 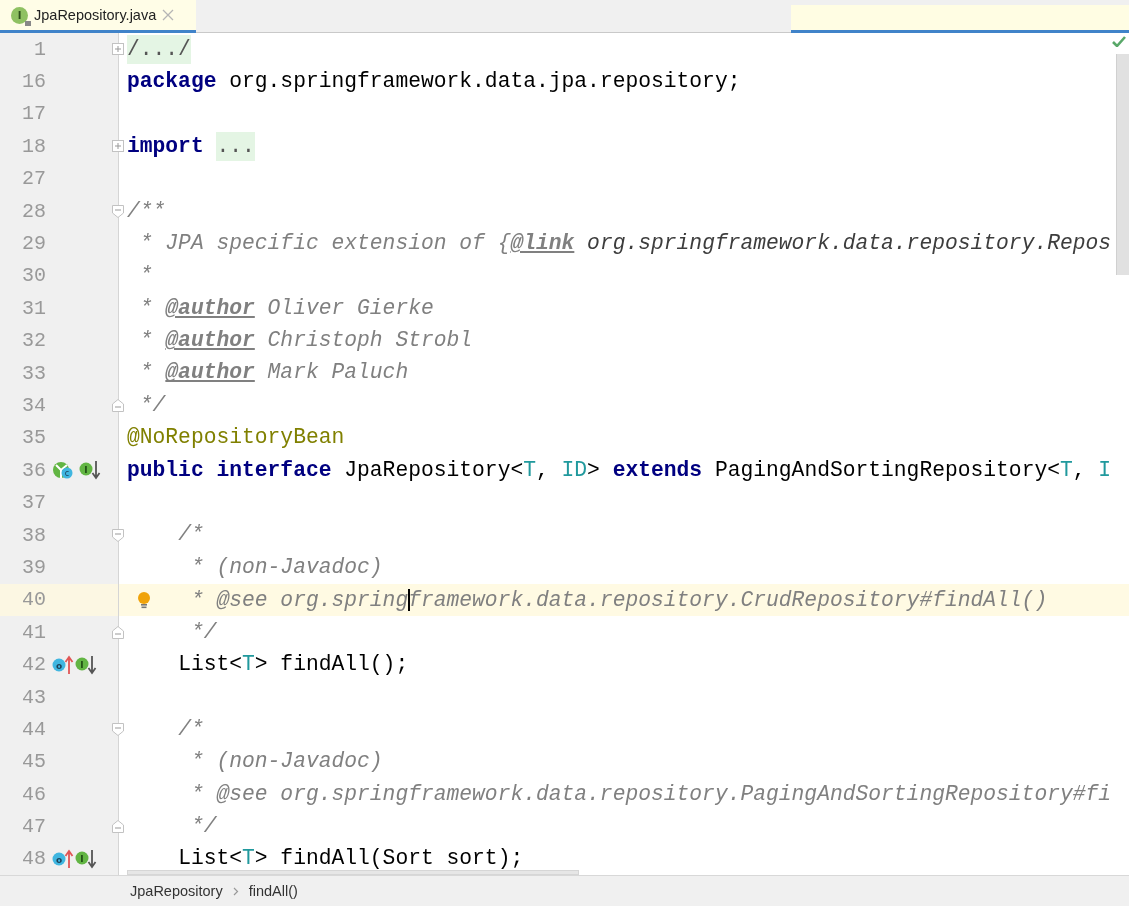 What do you see at coordinates (33, 665) in the screenshot?
I see `line-number: 42` at bounding box center [33, 665].